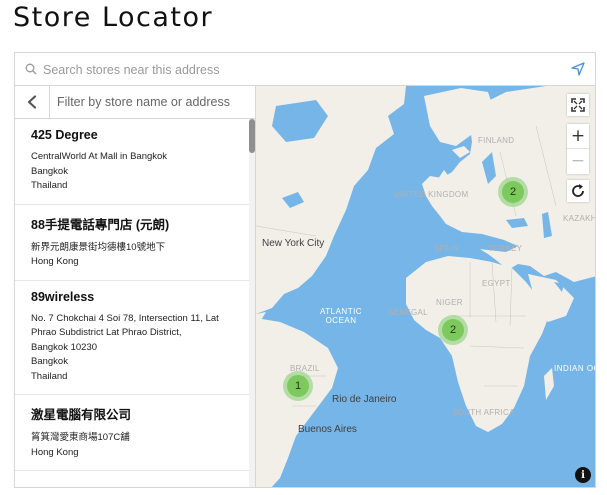 Image resolution: width=607 pixels, height=495 pixels. I want to click on map-label-atlantic-line1: ATLANTIC, so click(341, 311).